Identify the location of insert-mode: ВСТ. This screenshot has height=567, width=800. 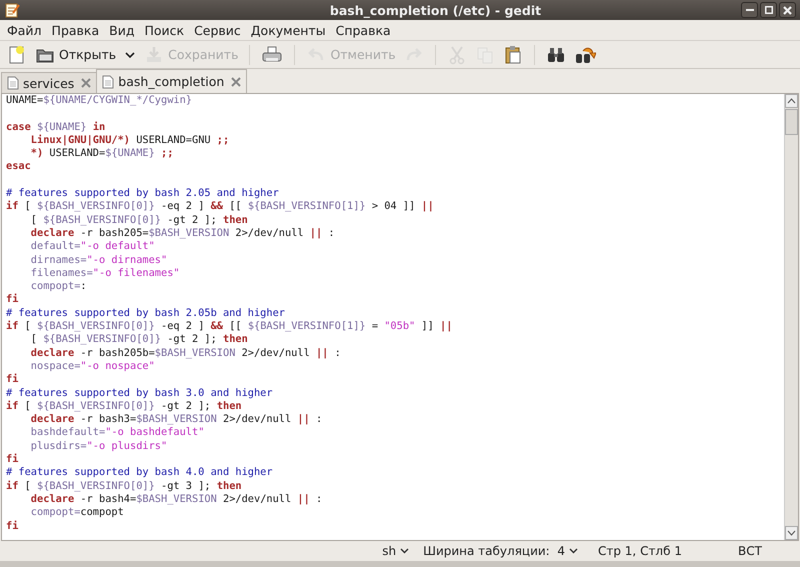
(750, 551).